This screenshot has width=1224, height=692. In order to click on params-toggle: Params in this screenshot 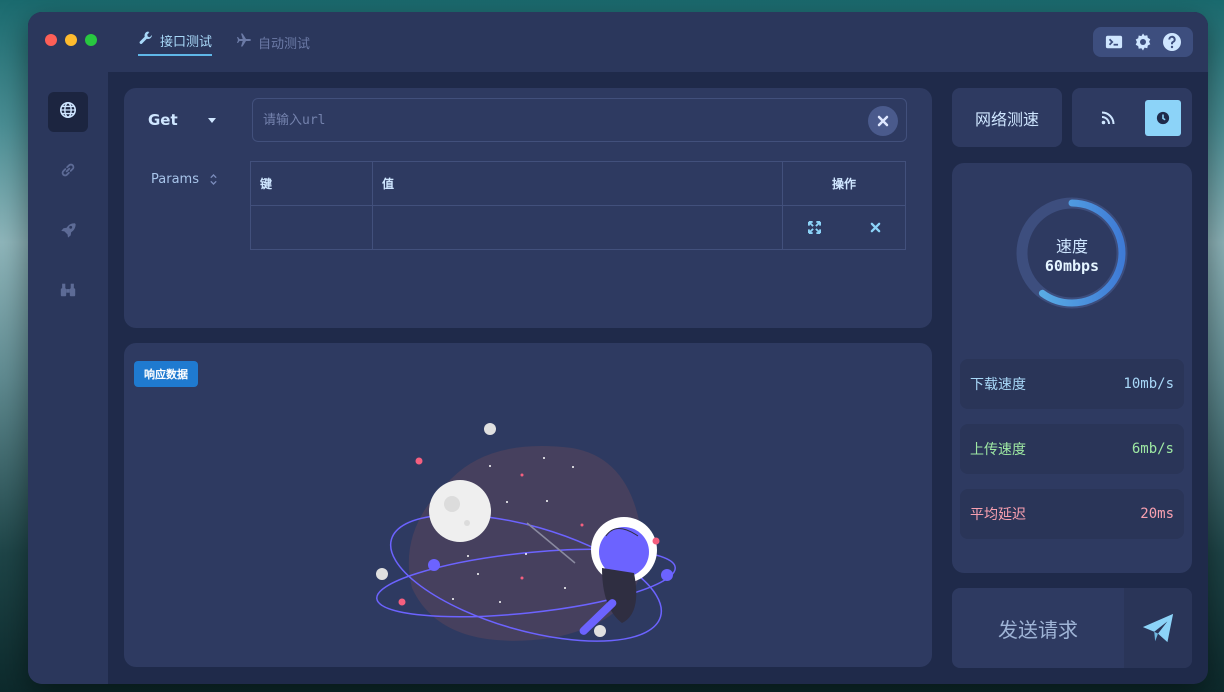, I will do `click(184, 179)`.